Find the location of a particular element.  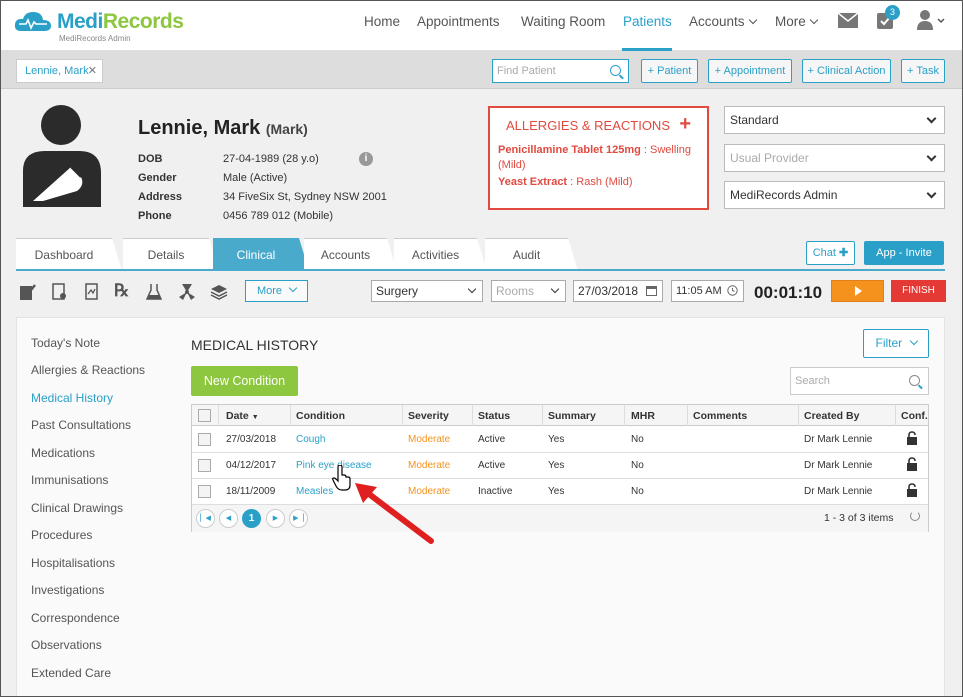

practice-select: MediRecords Admin is located at coordinates (834, 195).